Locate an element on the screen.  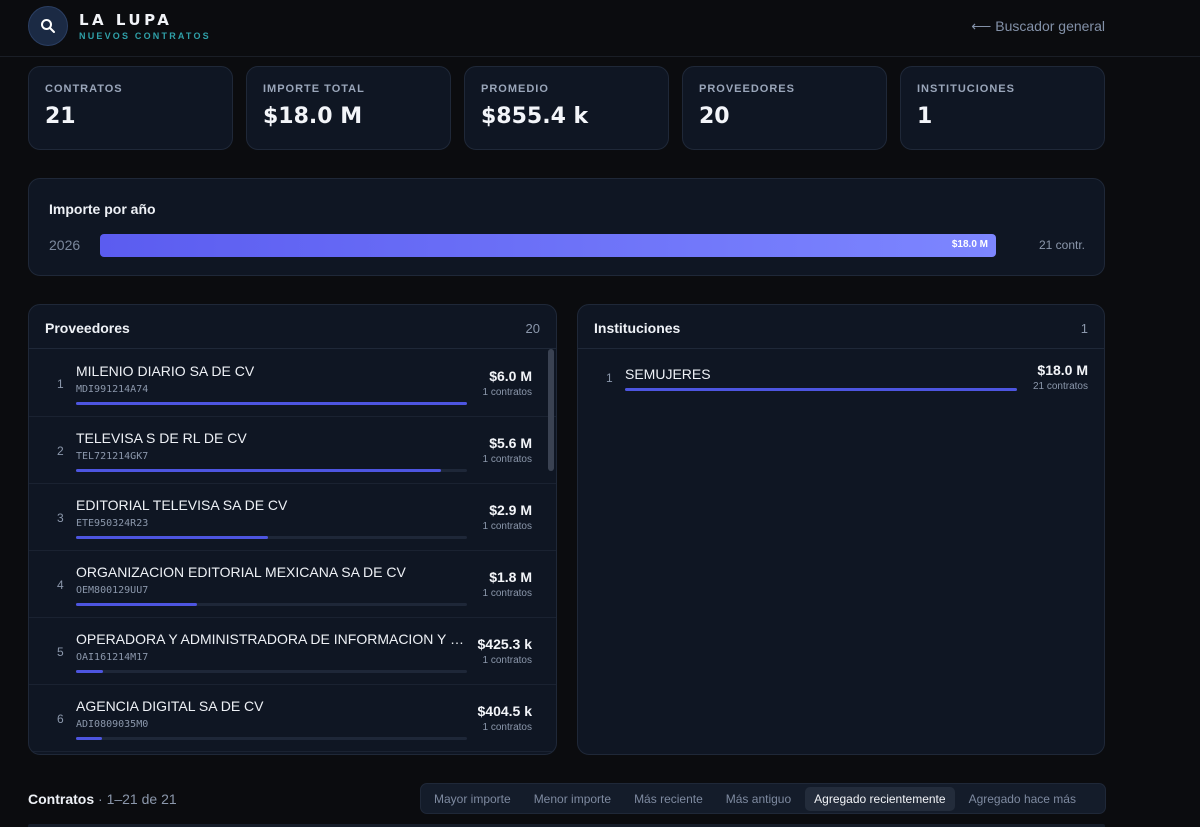
search-icon is located at coordinates (48, 26).